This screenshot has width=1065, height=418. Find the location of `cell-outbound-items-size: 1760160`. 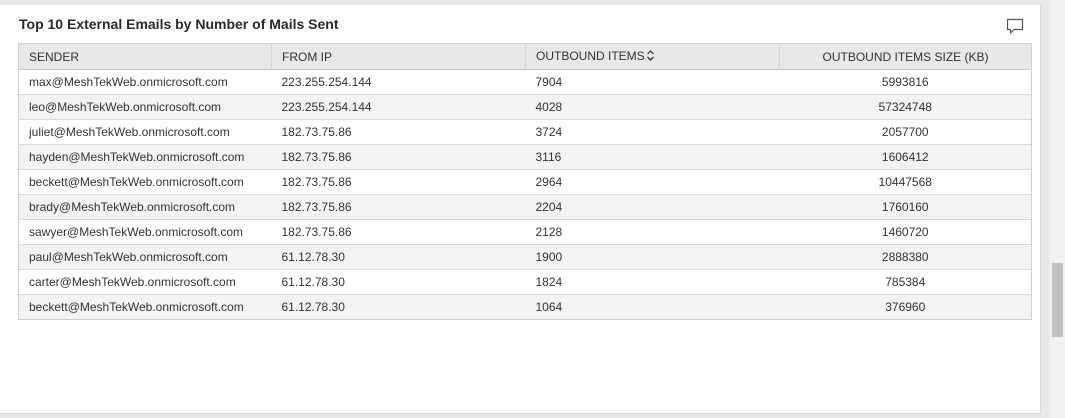

cell-outbound-items-size: 1760160 is located at coordinates (905, 207).